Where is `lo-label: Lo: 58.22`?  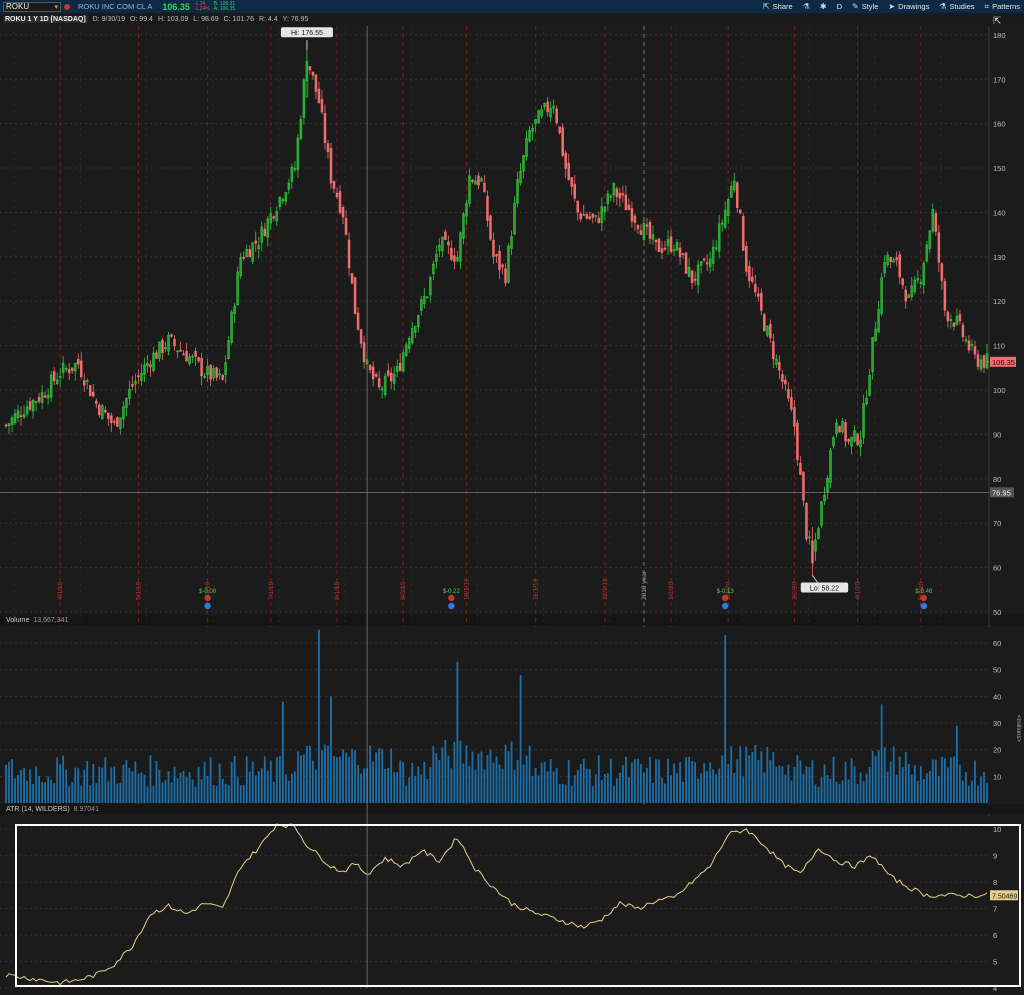
lo-label: Lo: 58.22 is located at coordinates (824, 589).